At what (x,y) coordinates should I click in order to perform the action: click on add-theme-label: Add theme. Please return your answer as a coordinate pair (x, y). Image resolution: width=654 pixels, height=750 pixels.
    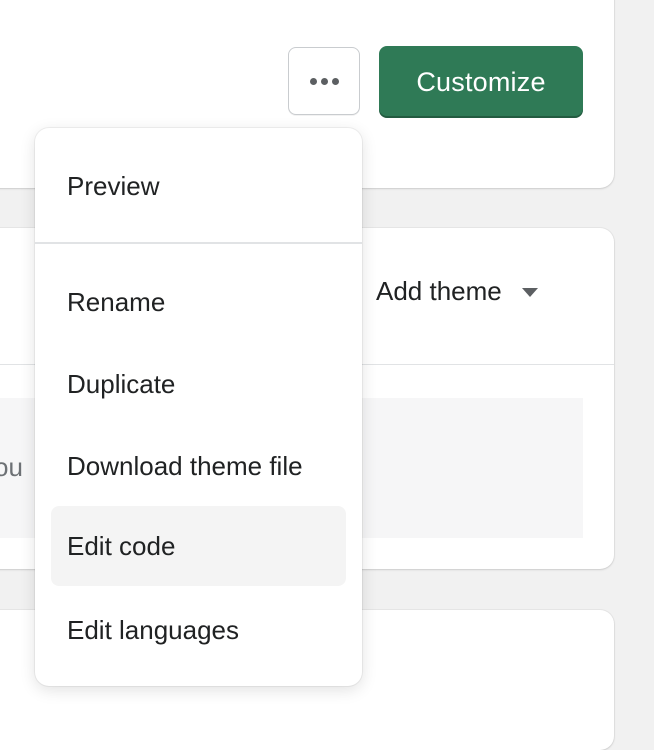
    Looking at the image, I should click on (439, 291).